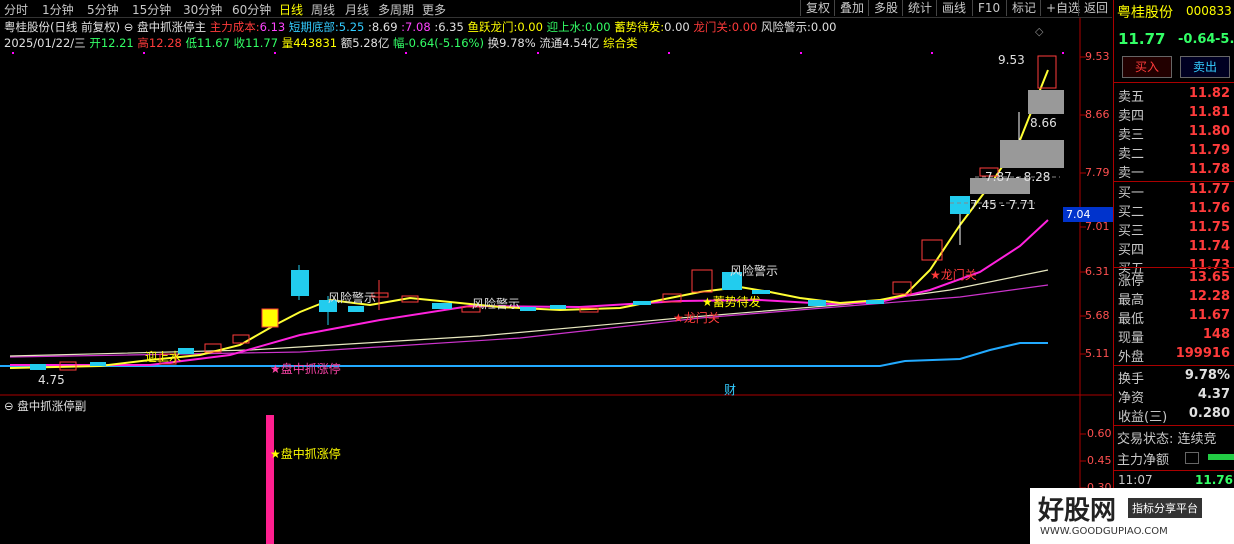 This screenshot has height=544, width=1234. What do you see at coordinates (1018, 177) in the screenshot?
I see `label-range-1: 7.87 - 8.28` at bounding box center [1018, 177].